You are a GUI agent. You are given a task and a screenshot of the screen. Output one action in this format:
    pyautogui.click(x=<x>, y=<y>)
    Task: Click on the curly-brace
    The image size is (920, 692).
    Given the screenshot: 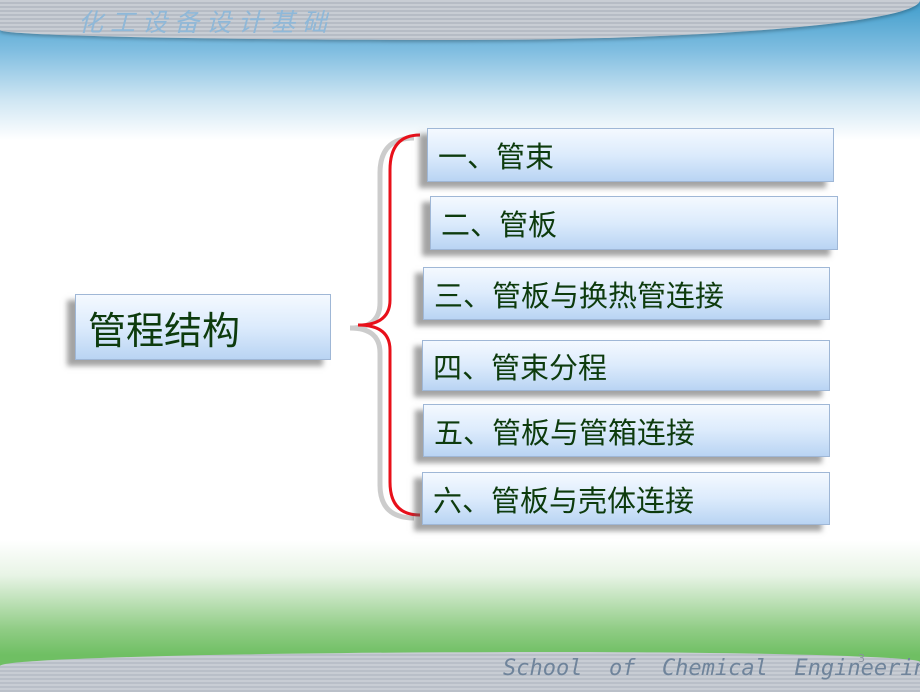 What is the action you would take?
    pyautogui.click(x=389, y=325)
    